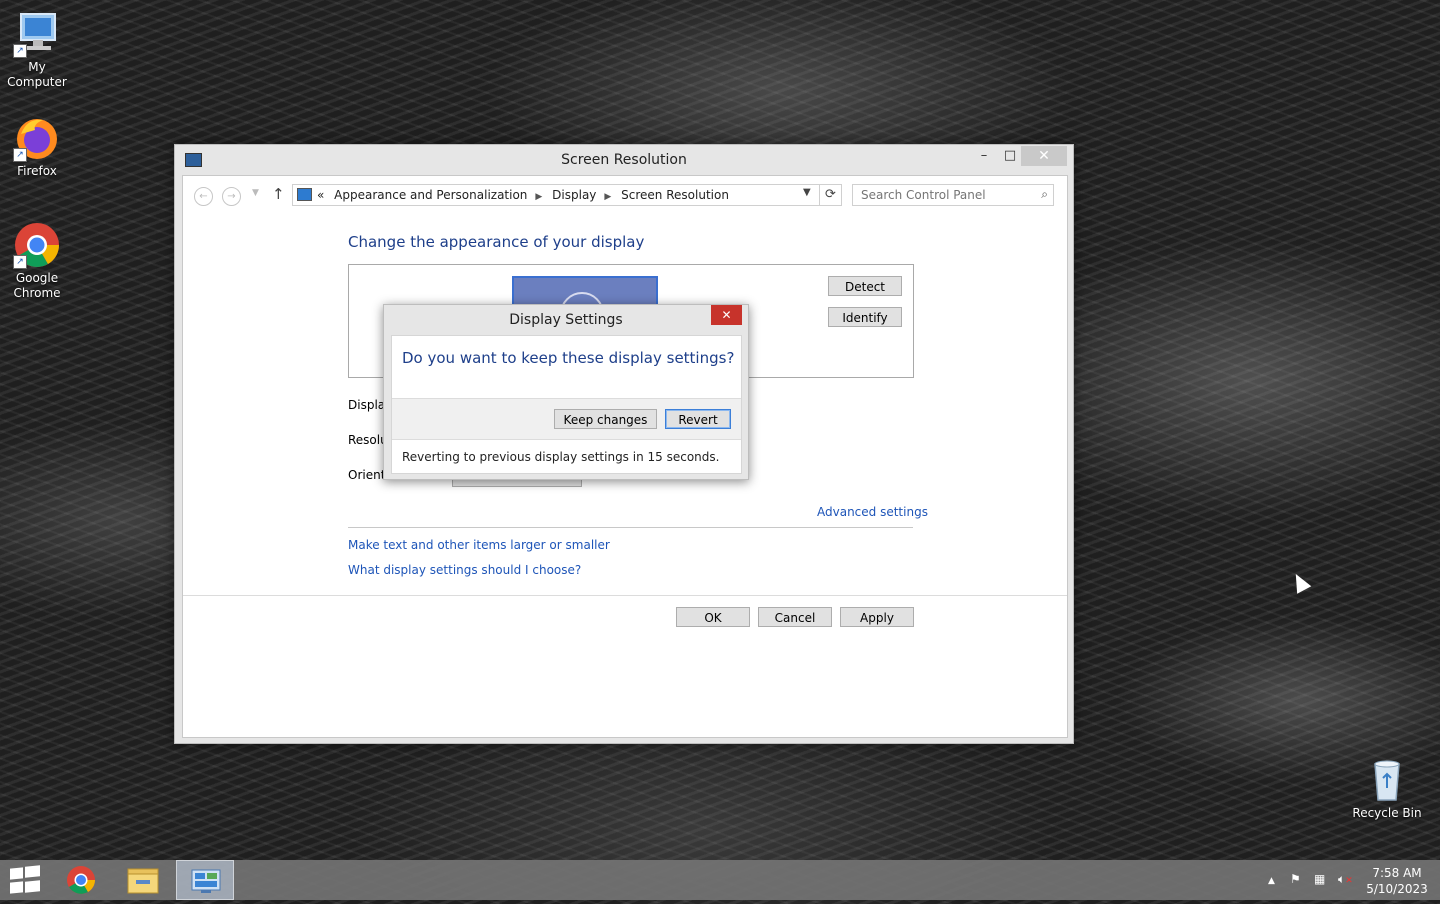 The width and height of the screenshot is (1440, 904). I want to click on chrome-icon, so click(81, 880).